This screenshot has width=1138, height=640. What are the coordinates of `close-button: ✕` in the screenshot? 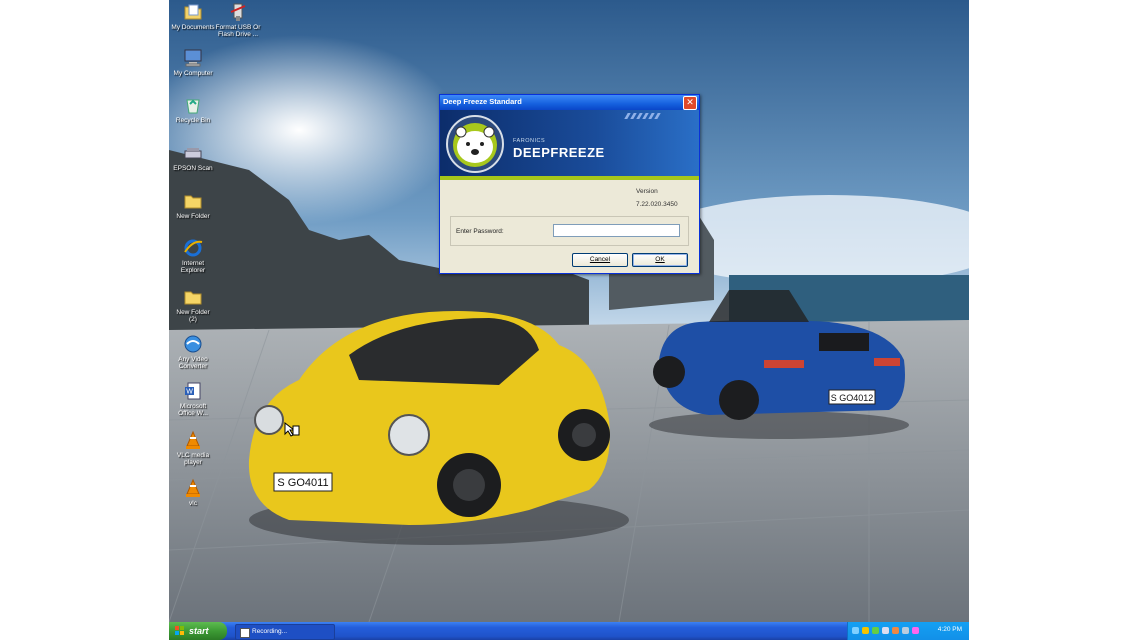 It's located at (690, 103).